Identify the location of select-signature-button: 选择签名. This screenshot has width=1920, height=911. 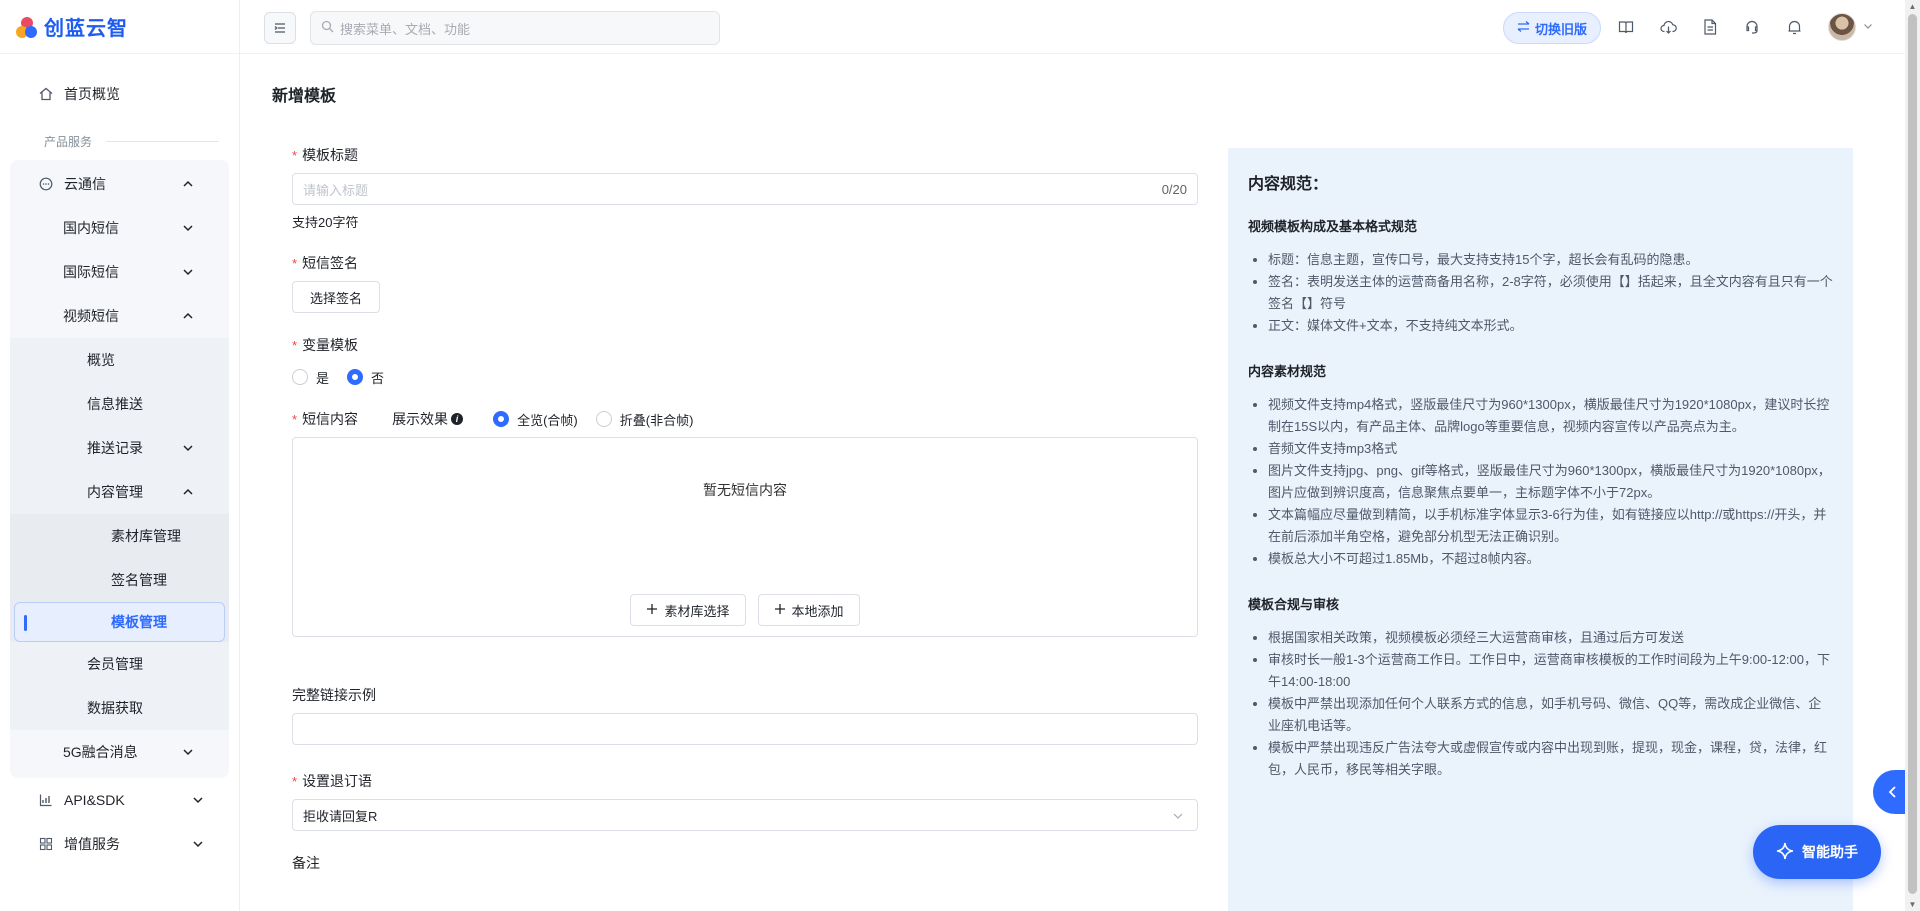
(336, 297).